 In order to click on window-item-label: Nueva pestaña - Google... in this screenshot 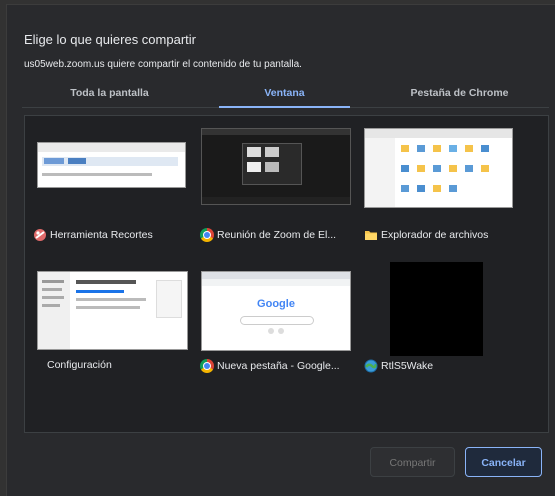, I will do `click(270, 366)`.